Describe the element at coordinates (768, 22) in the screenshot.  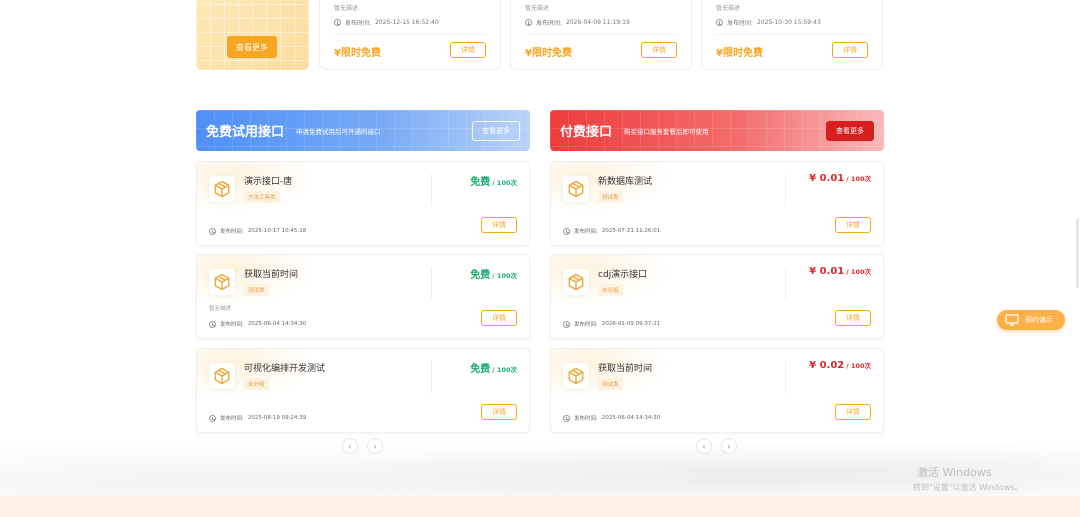
I see `publish-time: 发布时间: 2025-10-30 15:59:43` at that location.